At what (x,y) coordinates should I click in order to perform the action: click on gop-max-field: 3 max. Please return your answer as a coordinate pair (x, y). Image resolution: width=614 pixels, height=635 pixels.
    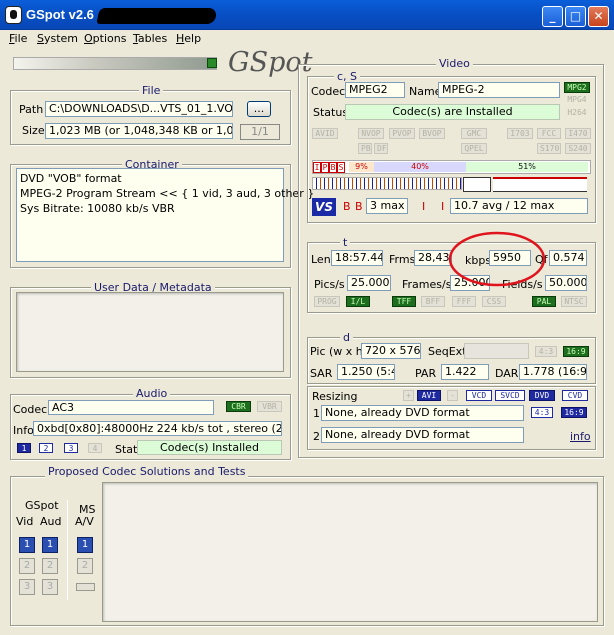
    Looking at the image, I should click on (387, 206).